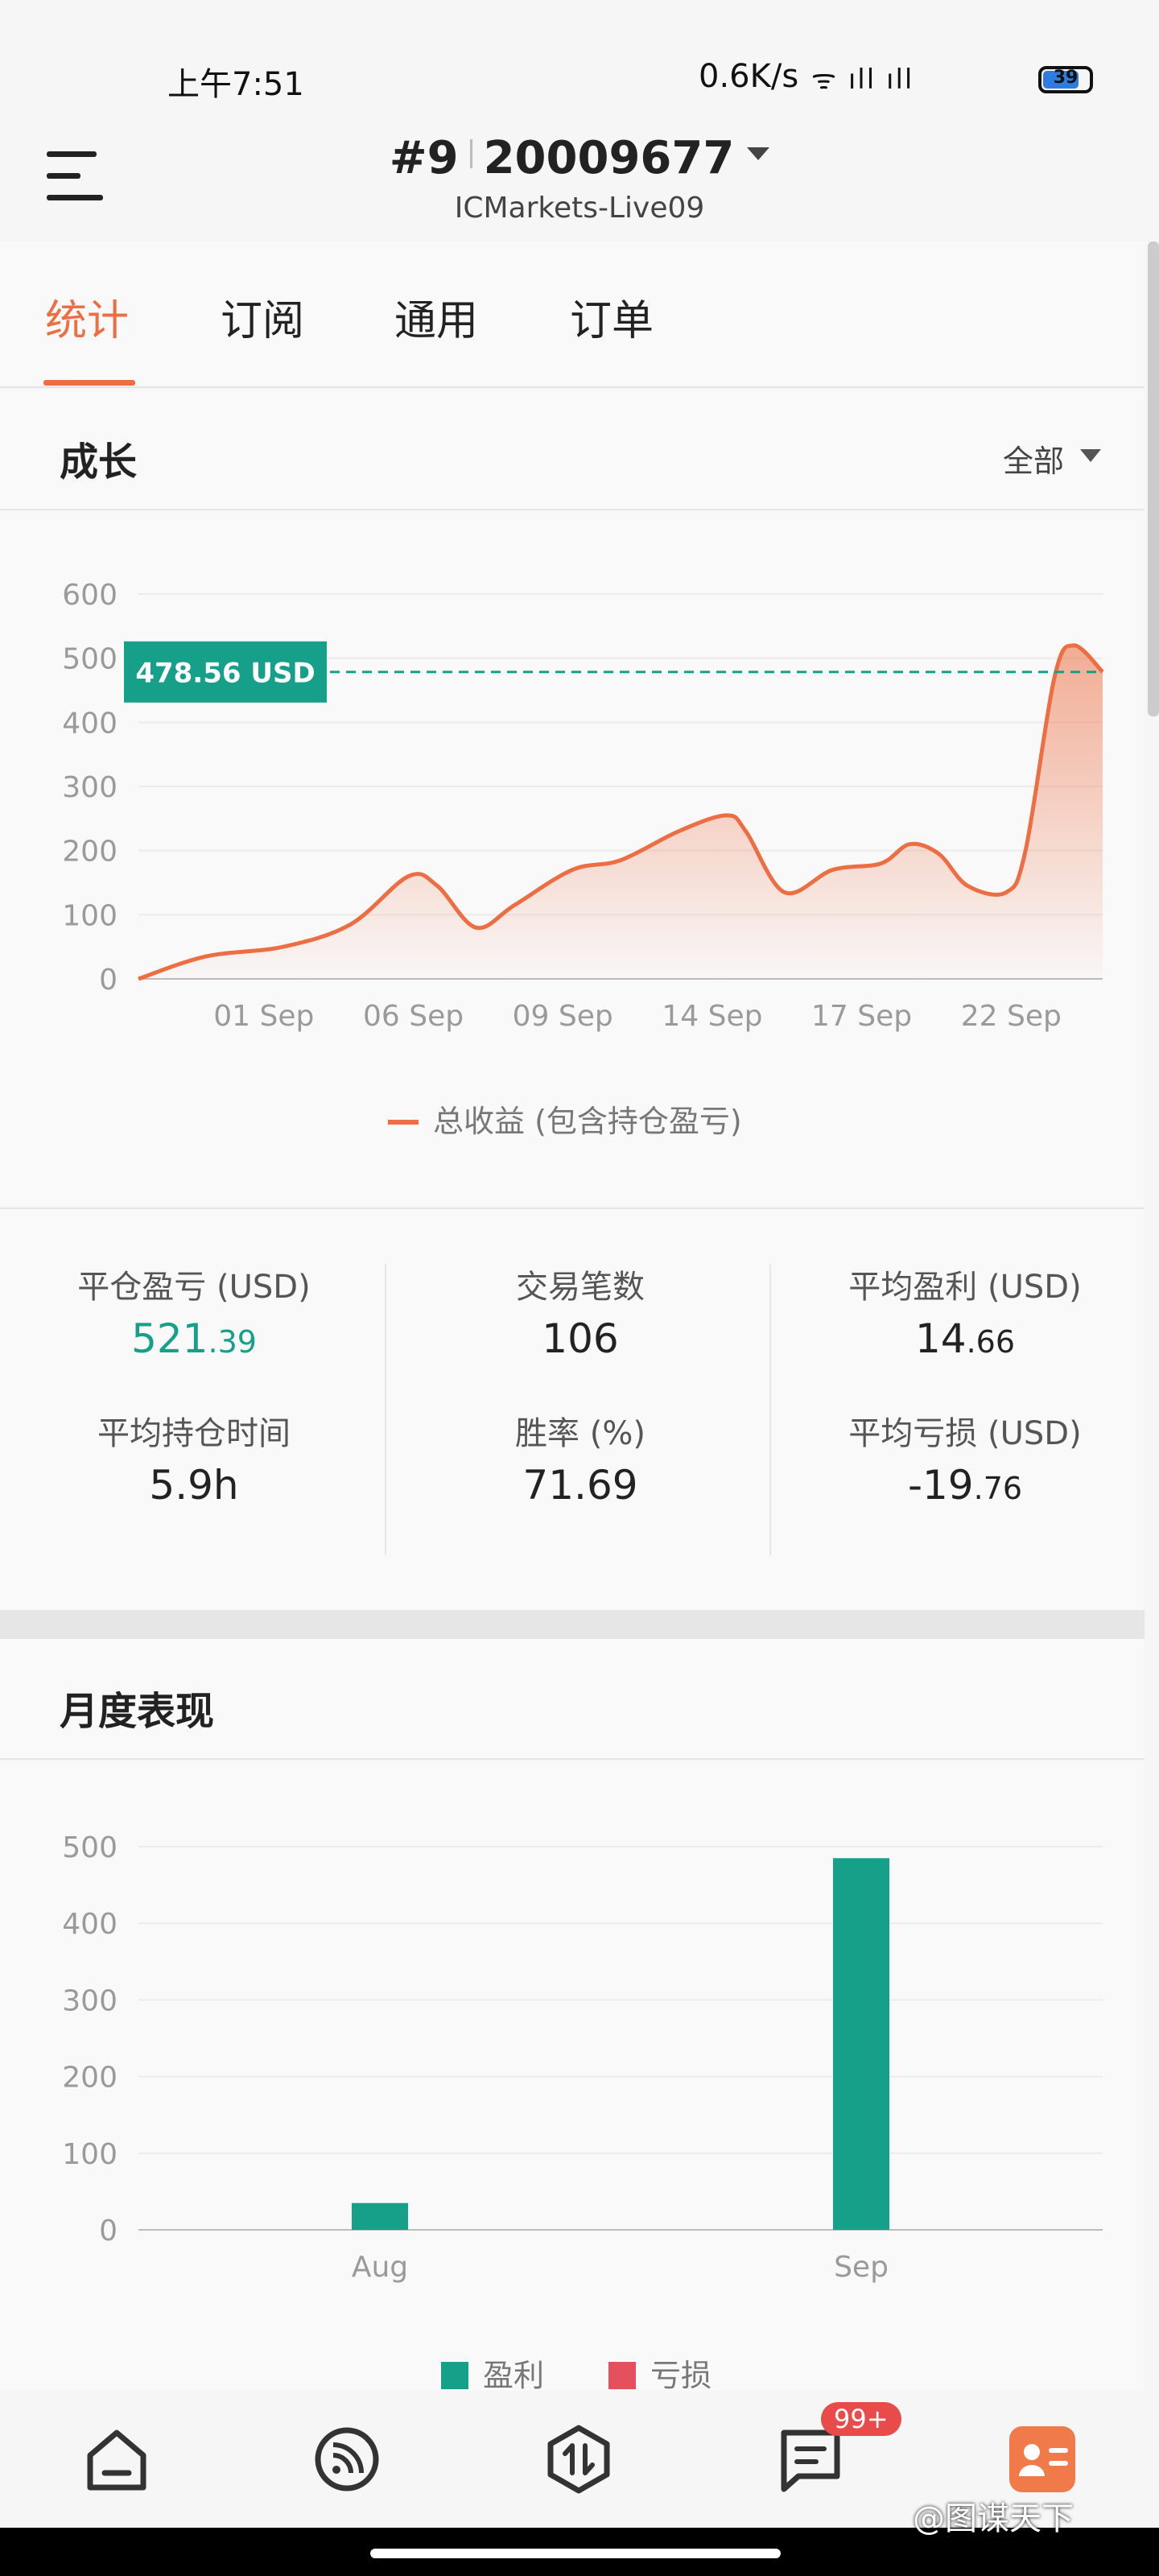 Image resolution: width=1159 pixels, height=2576 pixels. What do you see at coordinates (1042, 2459) in the screenshot?
I see `account-icon` at bounding box center [1042, 2459].